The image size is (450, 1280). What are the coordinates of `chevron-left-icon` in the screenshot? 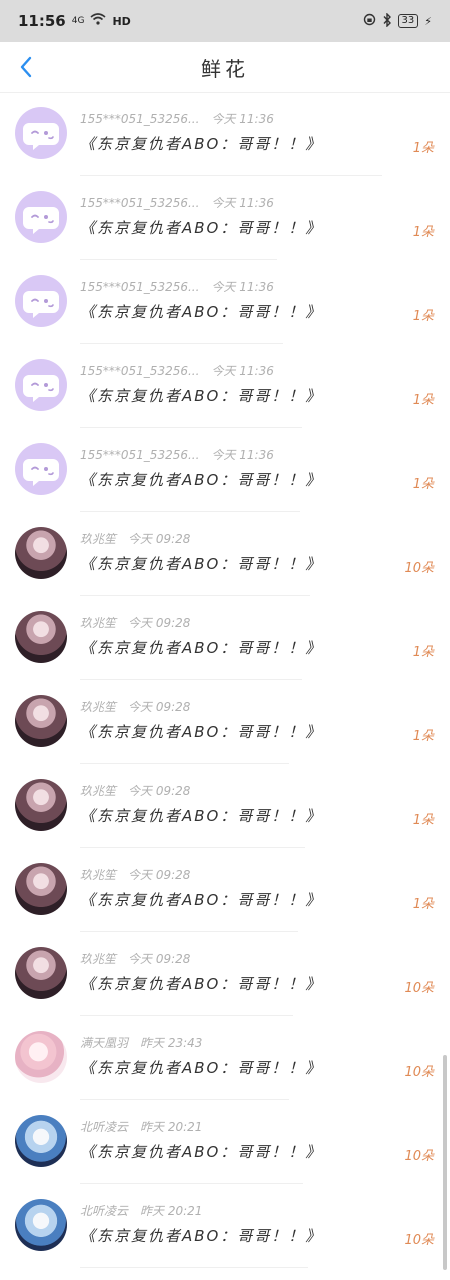 It's located at (26, 67).